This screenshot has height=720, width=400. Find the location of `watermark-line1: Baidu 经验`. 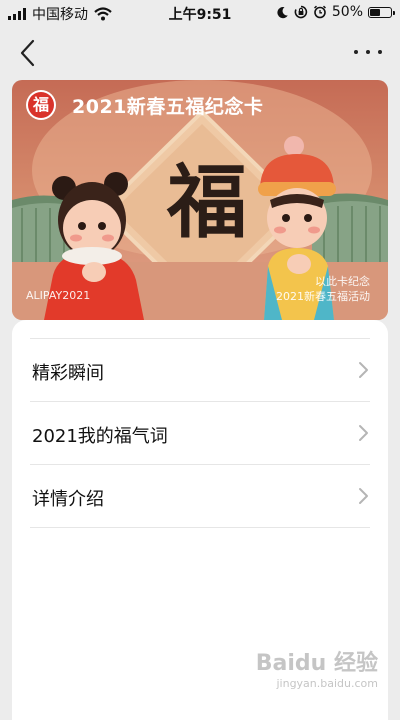

watermark-line1: Baidu 经验 is located at coordinates (316, 663).